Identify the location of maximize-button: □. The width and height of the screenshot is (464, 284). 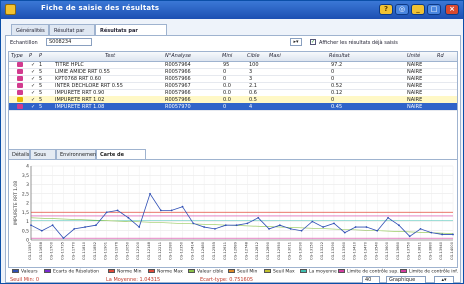
(434, 9).